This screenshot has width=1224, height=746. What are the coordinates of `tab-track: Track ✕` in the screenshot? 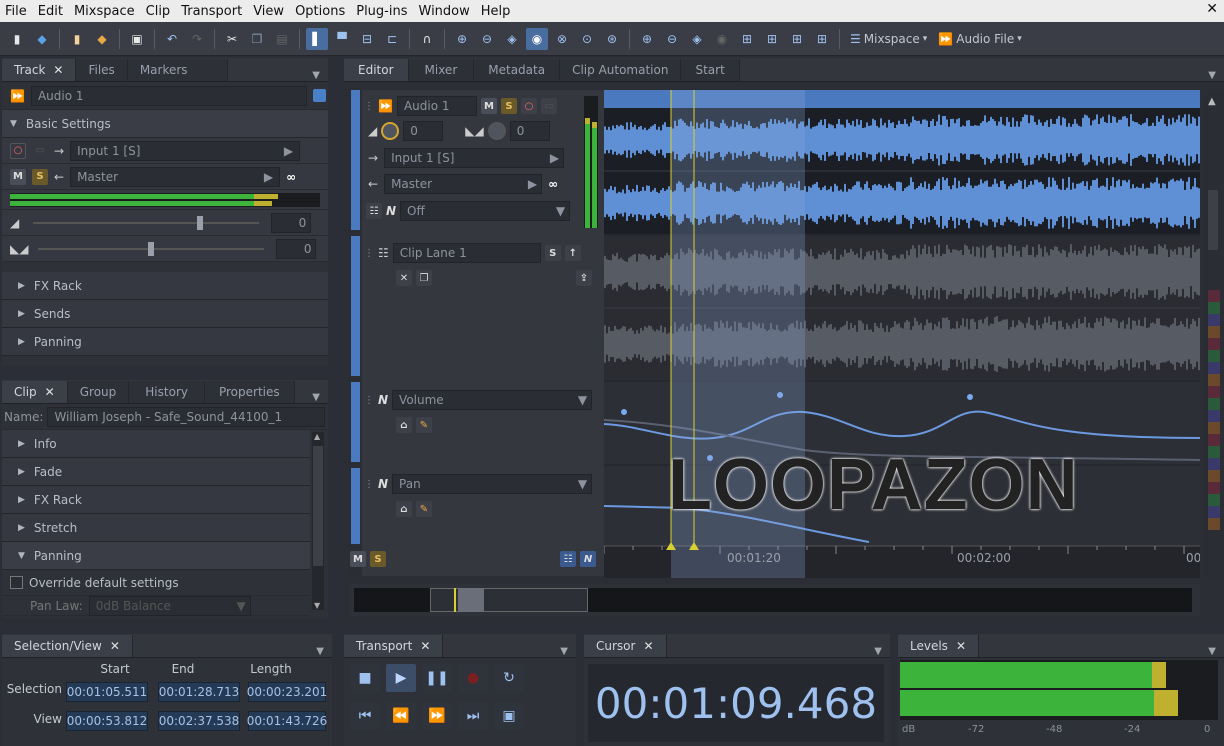 It's located at (39, 70).